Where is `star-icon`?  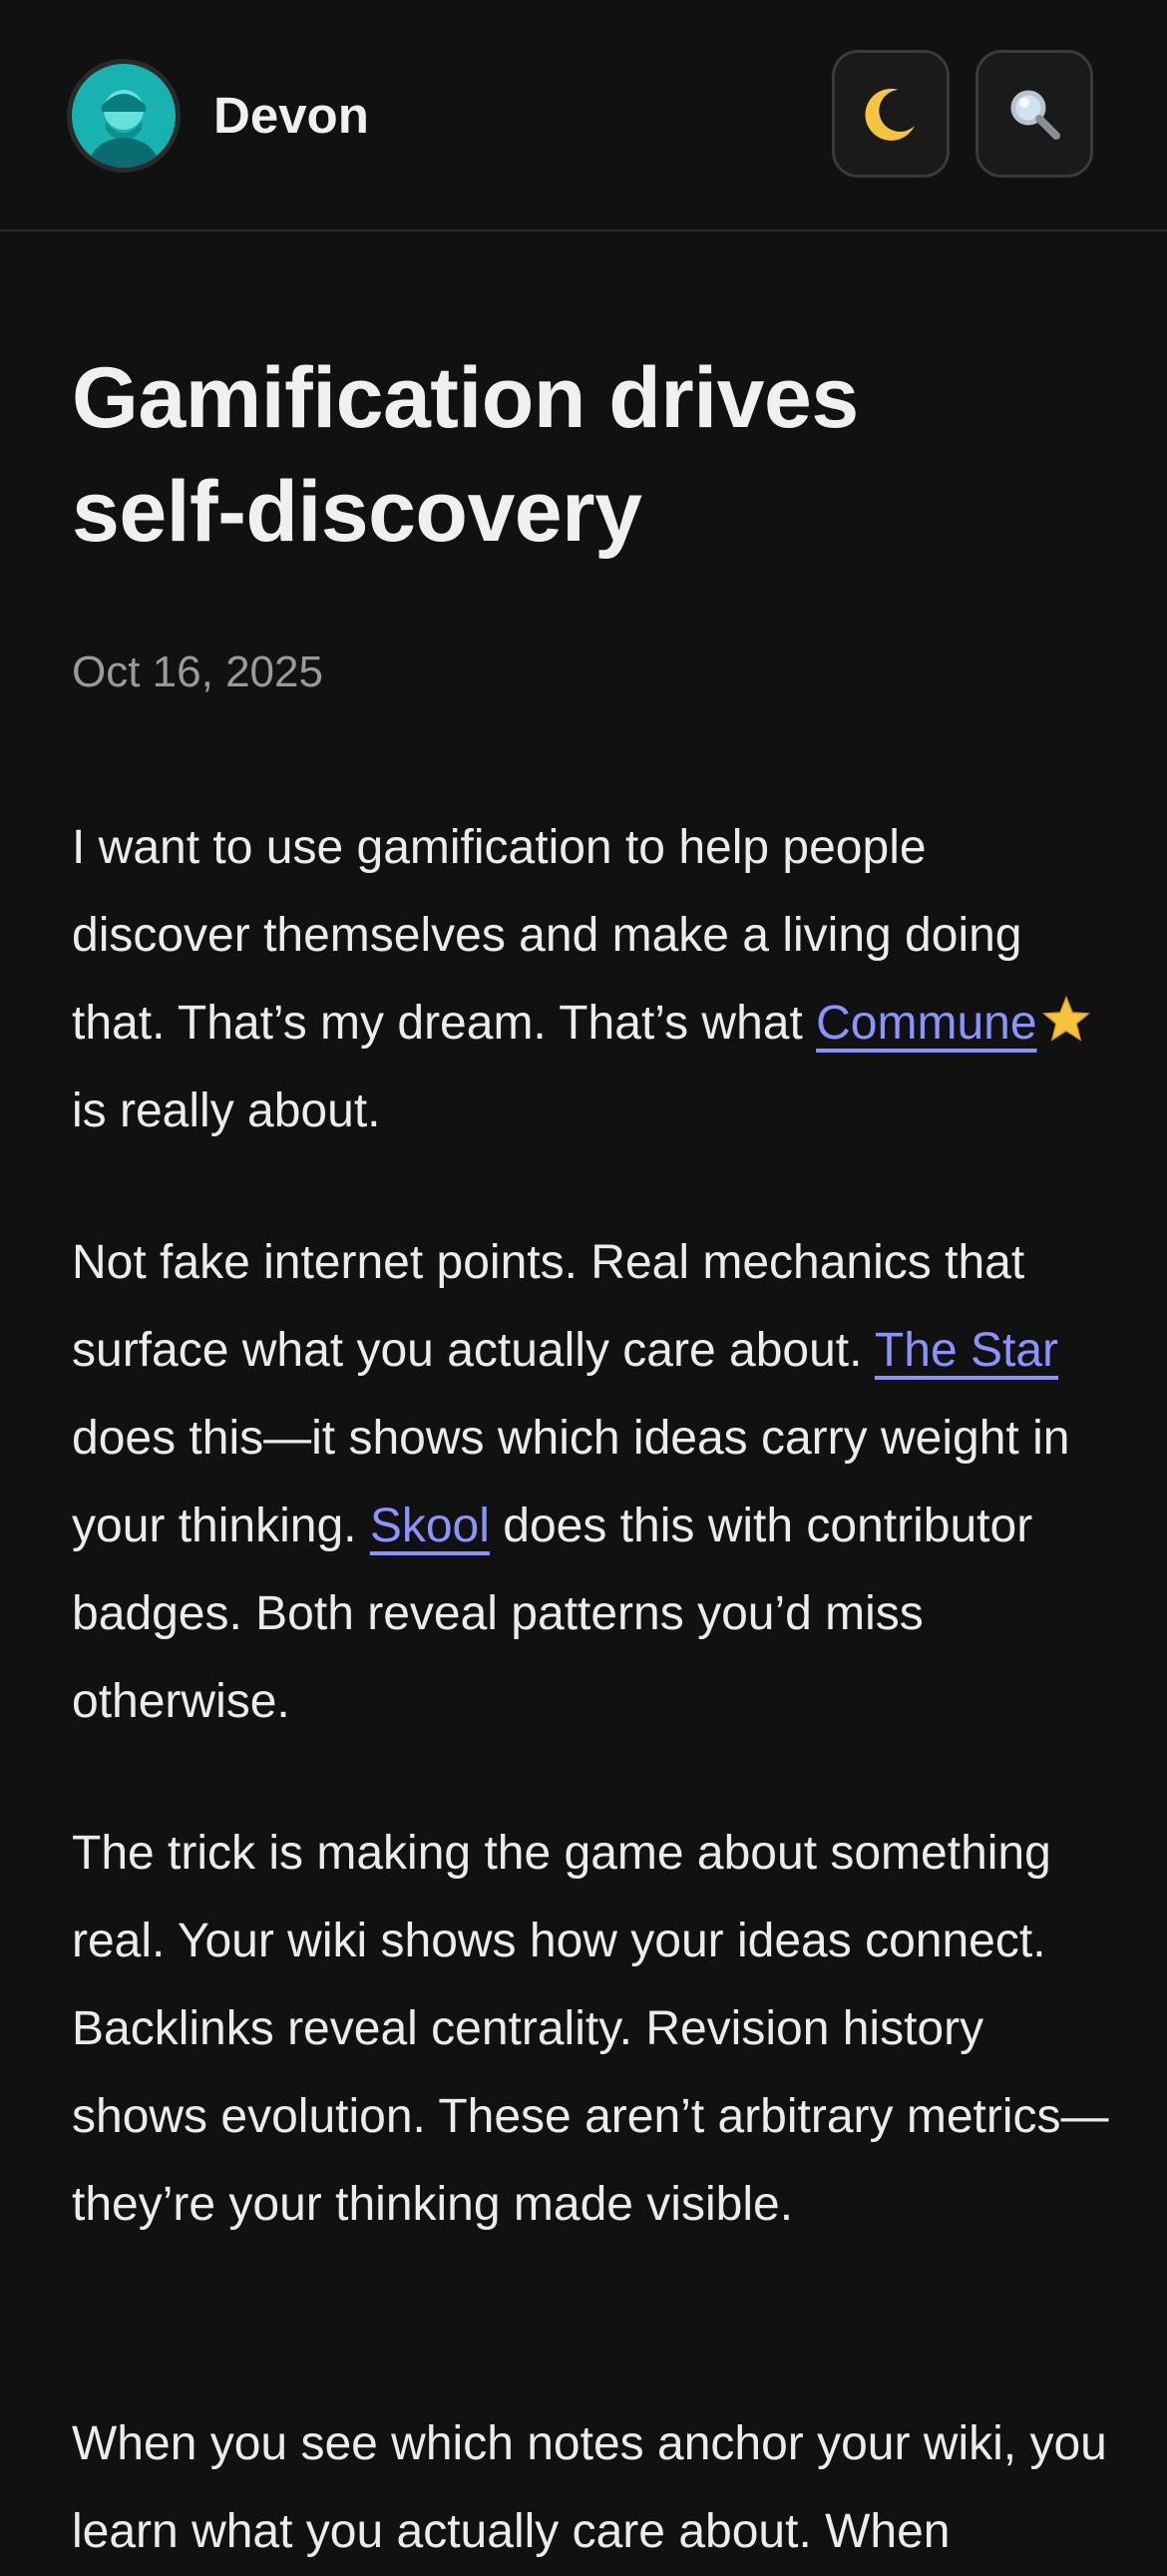 star-icon is located at coordinates (1065, 1018).